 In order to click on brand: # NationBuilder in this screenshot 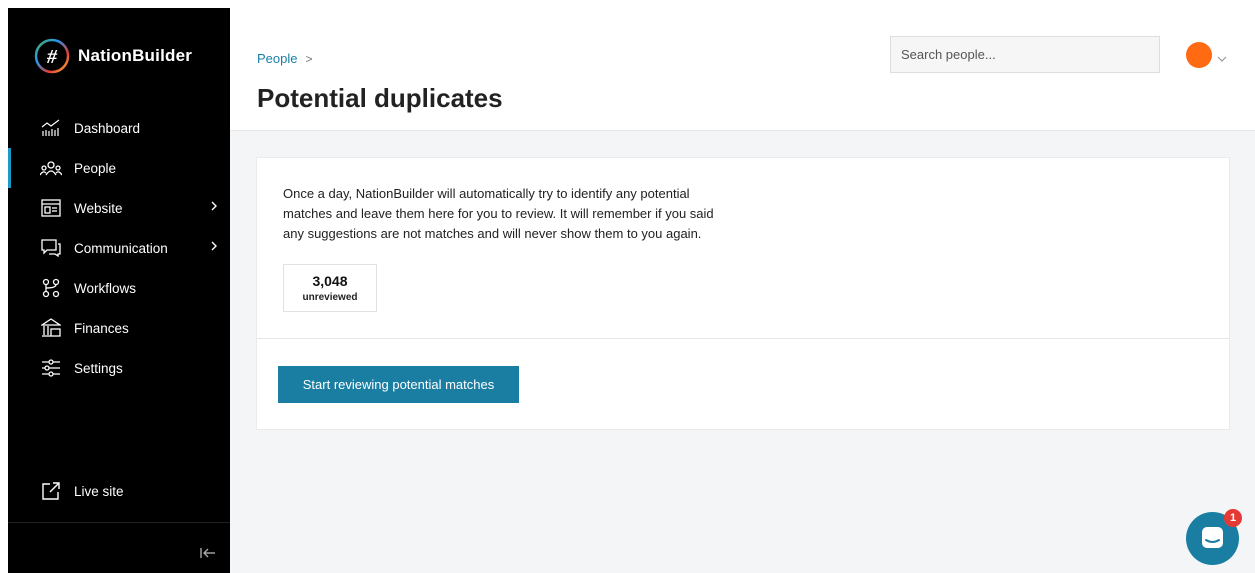, I will do `click(113, 56)`.